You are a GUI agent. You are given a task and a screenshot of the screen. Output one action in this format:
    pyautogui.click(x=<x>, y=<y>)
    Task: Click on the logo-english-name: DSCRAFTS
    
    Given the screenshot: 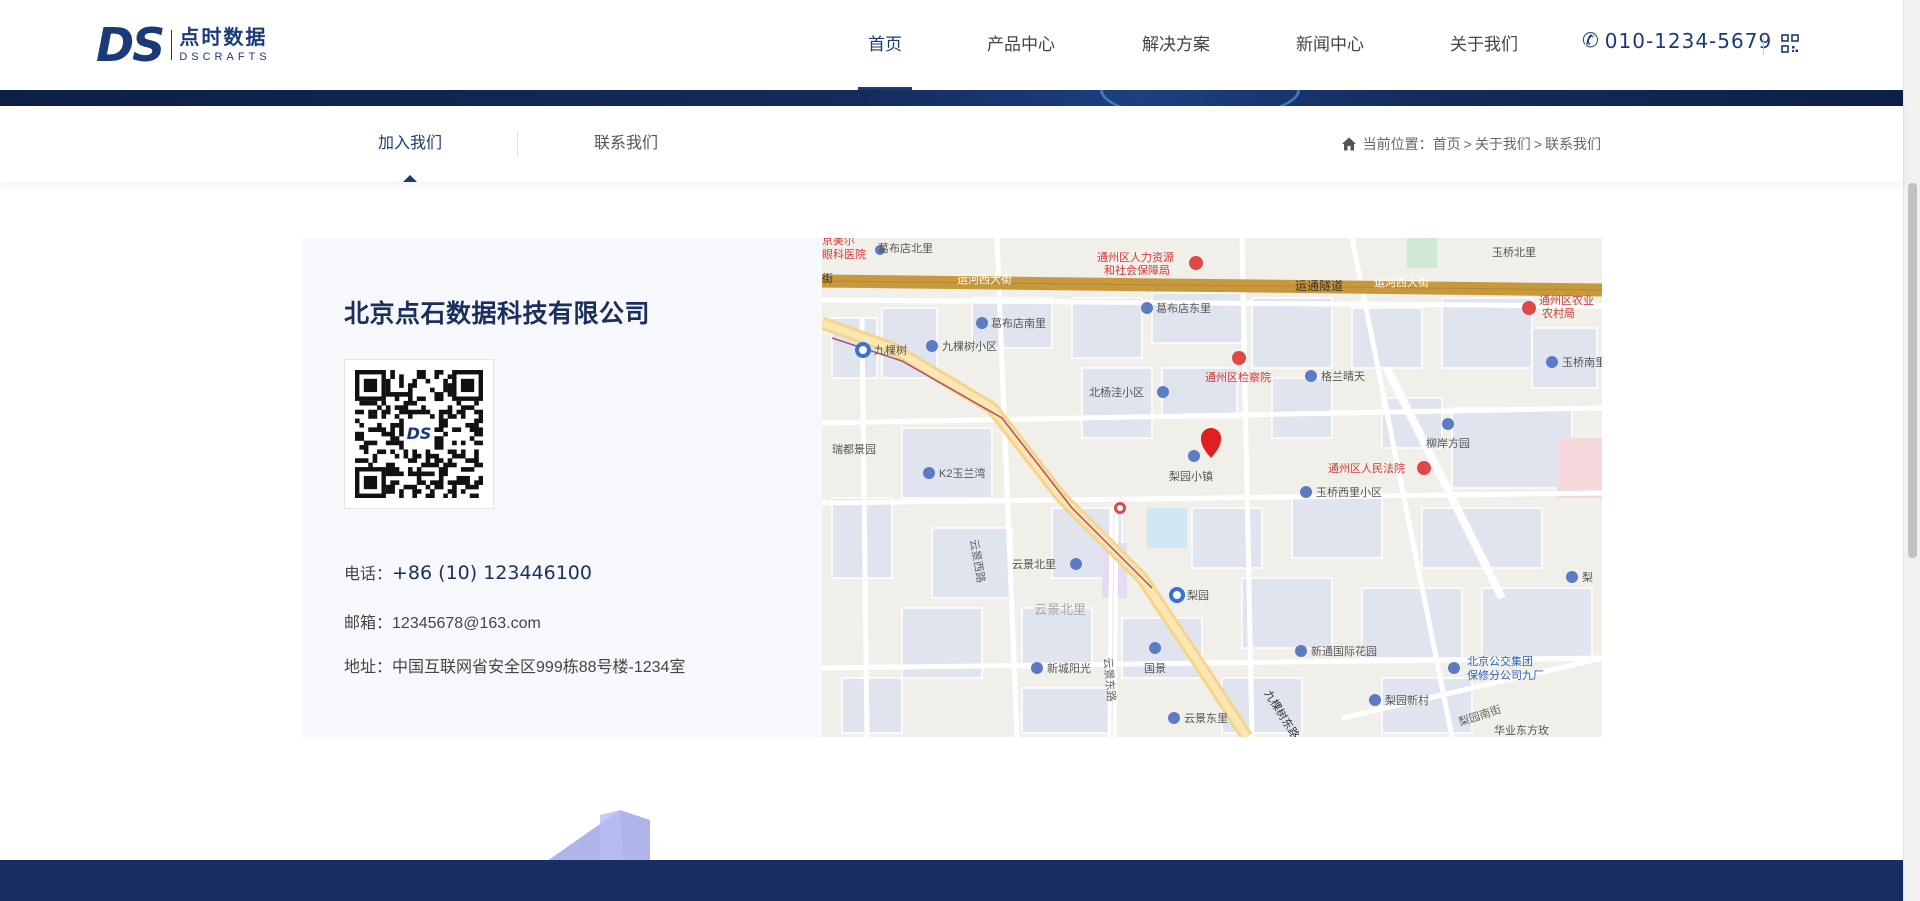 What is the action you would take?
    pyautogui.click(x=225, y=57)
    